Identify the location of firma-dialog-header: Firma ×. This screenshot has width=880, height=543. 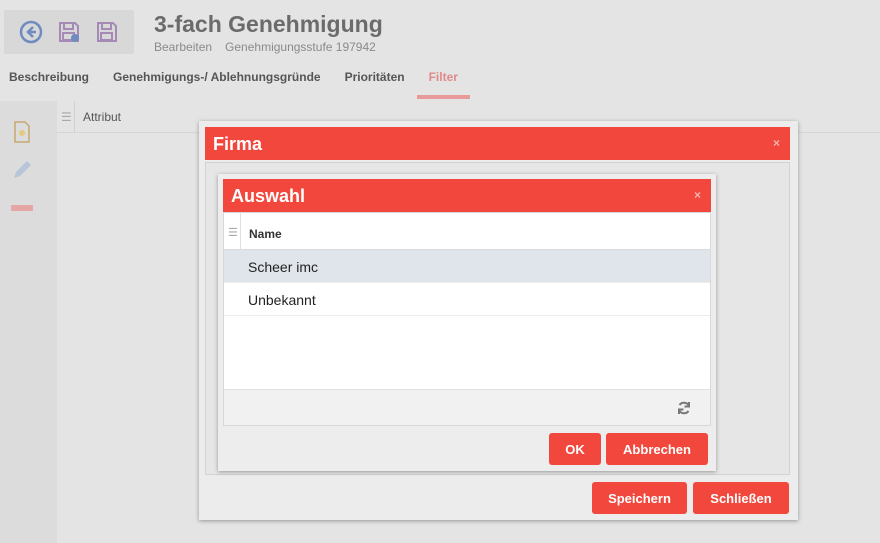
(497, 143).